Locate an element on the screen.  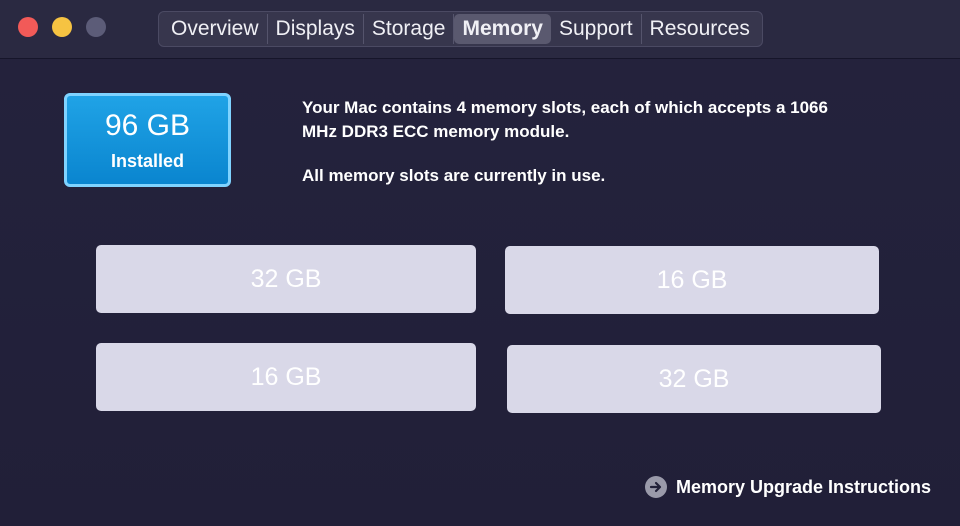
memory-slot-2: 16 GB is located at coordinates (692, 280).